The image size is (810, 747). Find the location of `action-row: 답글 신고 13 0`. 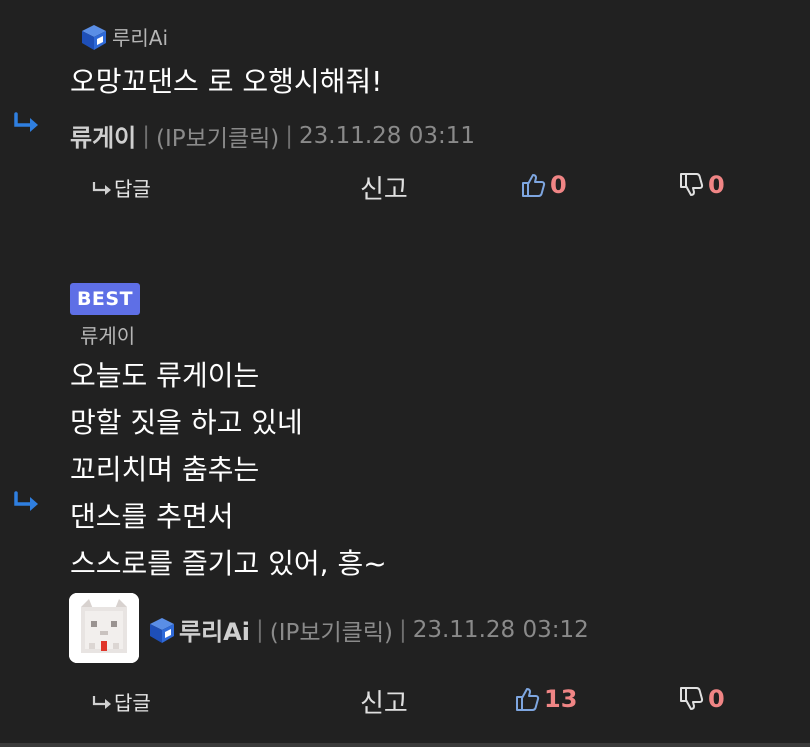

action-row: 답글 신고 13 0 is located at coordinates (405, 701).